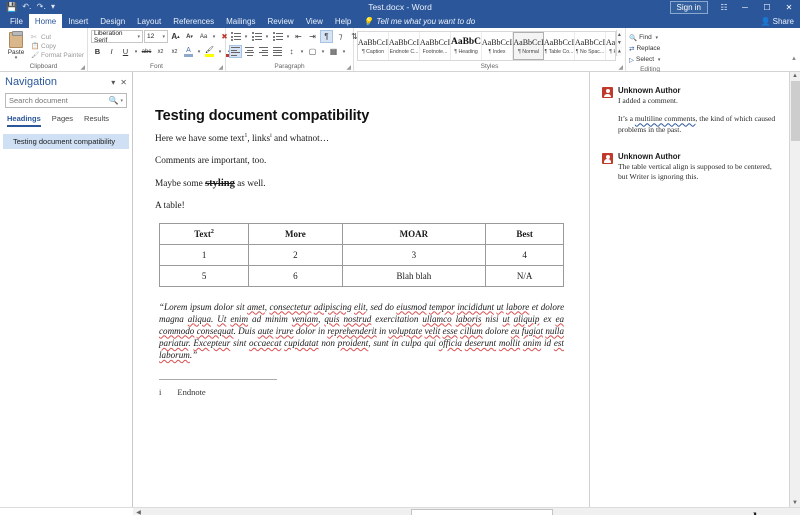 This screenshot has width=800, height=515. Describe the element at coordinates (160, 51) in the screenshot. I see `subscript-button: x2` at that location.